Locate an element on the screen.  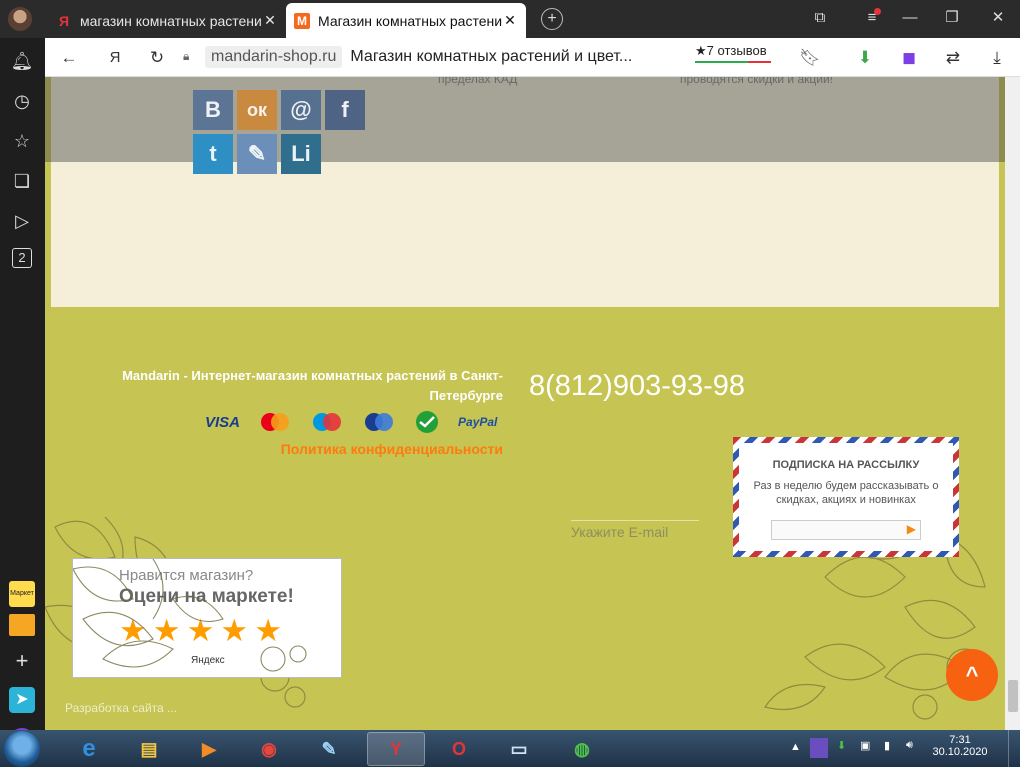
reload-icon: ↻ is located at coordinates (157, 58).